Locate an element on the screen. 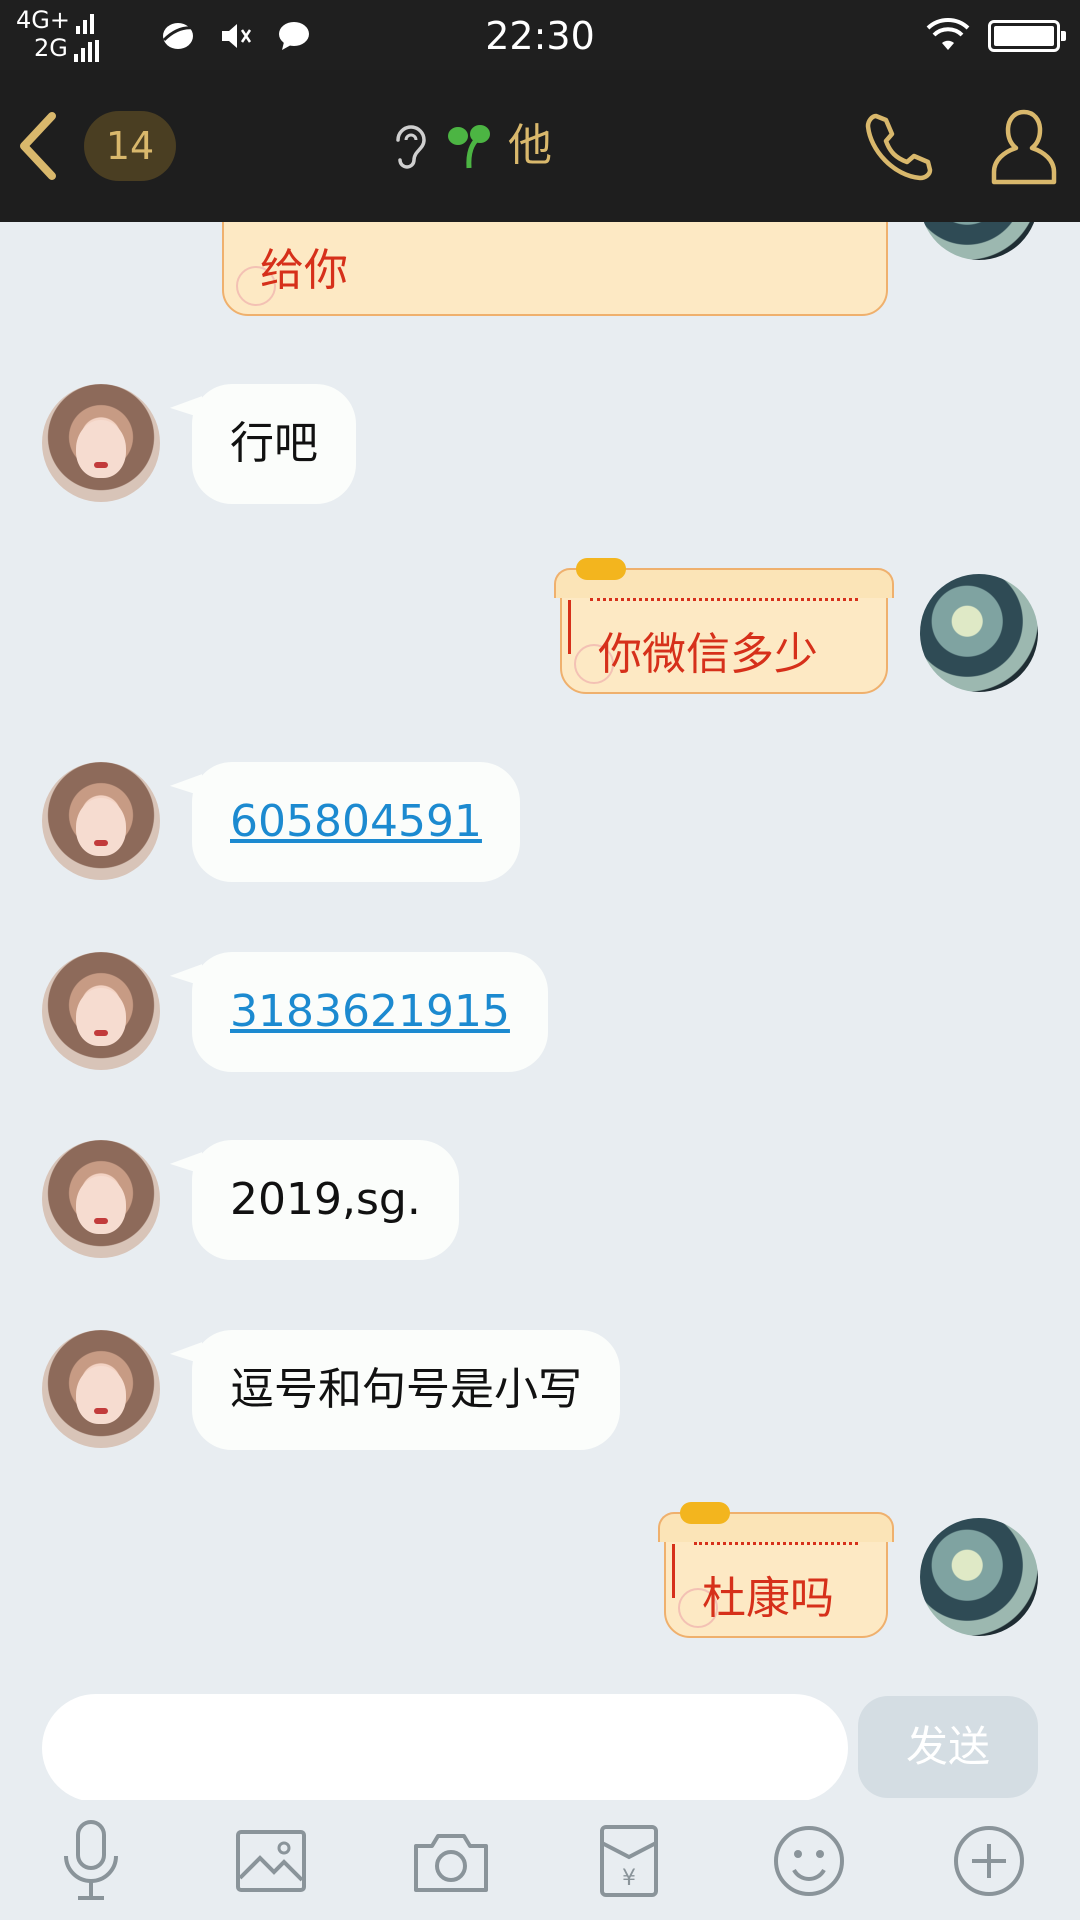 The width and height of the screenshot is (1080, 1920). composer: 发送 is located at coordinates (540, 1736).